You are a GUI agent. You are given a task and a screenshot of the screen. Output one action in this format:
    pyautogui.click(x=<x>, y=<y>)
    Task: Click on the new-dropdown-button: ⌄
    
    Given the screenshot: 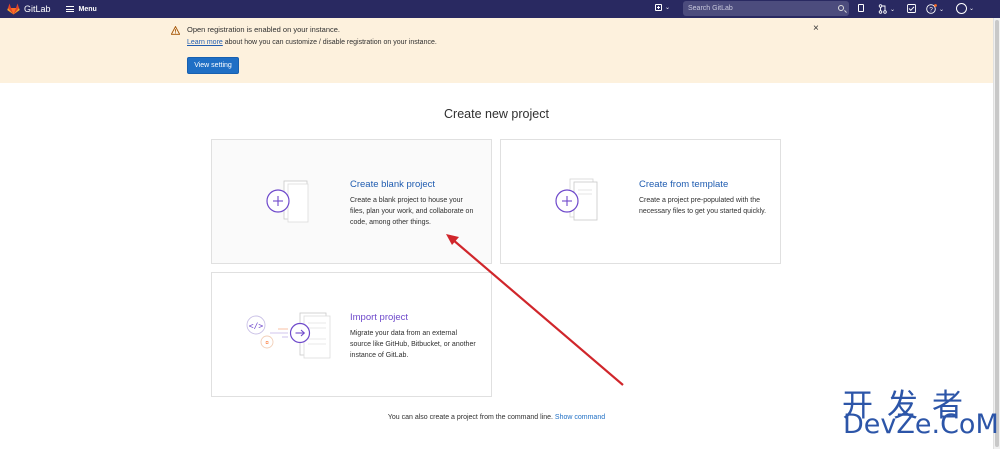 What is the action you would take?
    pyautogui.click(x=662, y=7)
    